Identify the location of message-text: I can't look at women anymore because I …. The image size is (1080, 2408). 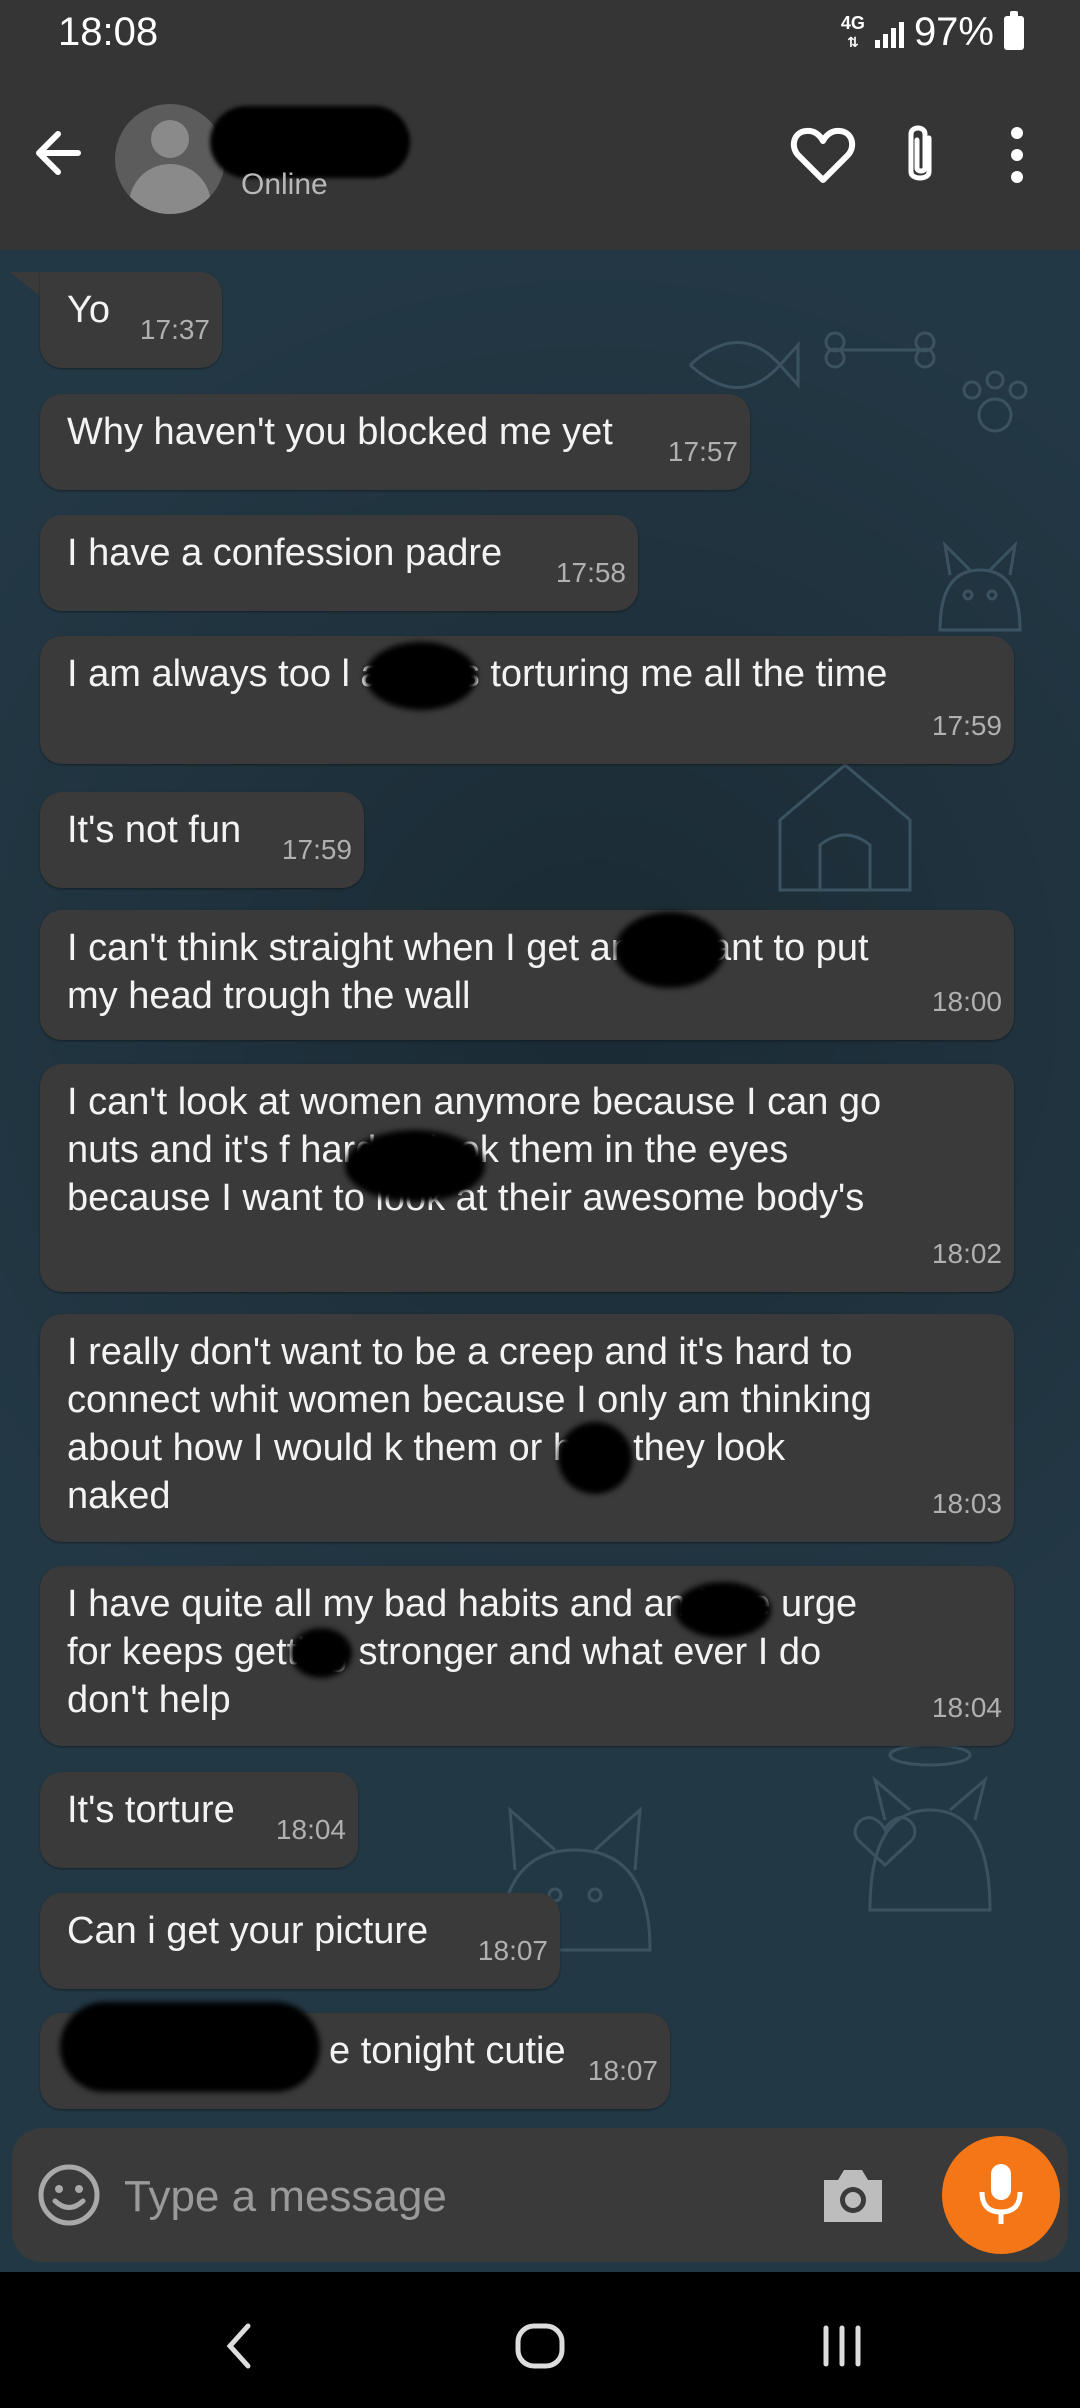
(474, 1150).